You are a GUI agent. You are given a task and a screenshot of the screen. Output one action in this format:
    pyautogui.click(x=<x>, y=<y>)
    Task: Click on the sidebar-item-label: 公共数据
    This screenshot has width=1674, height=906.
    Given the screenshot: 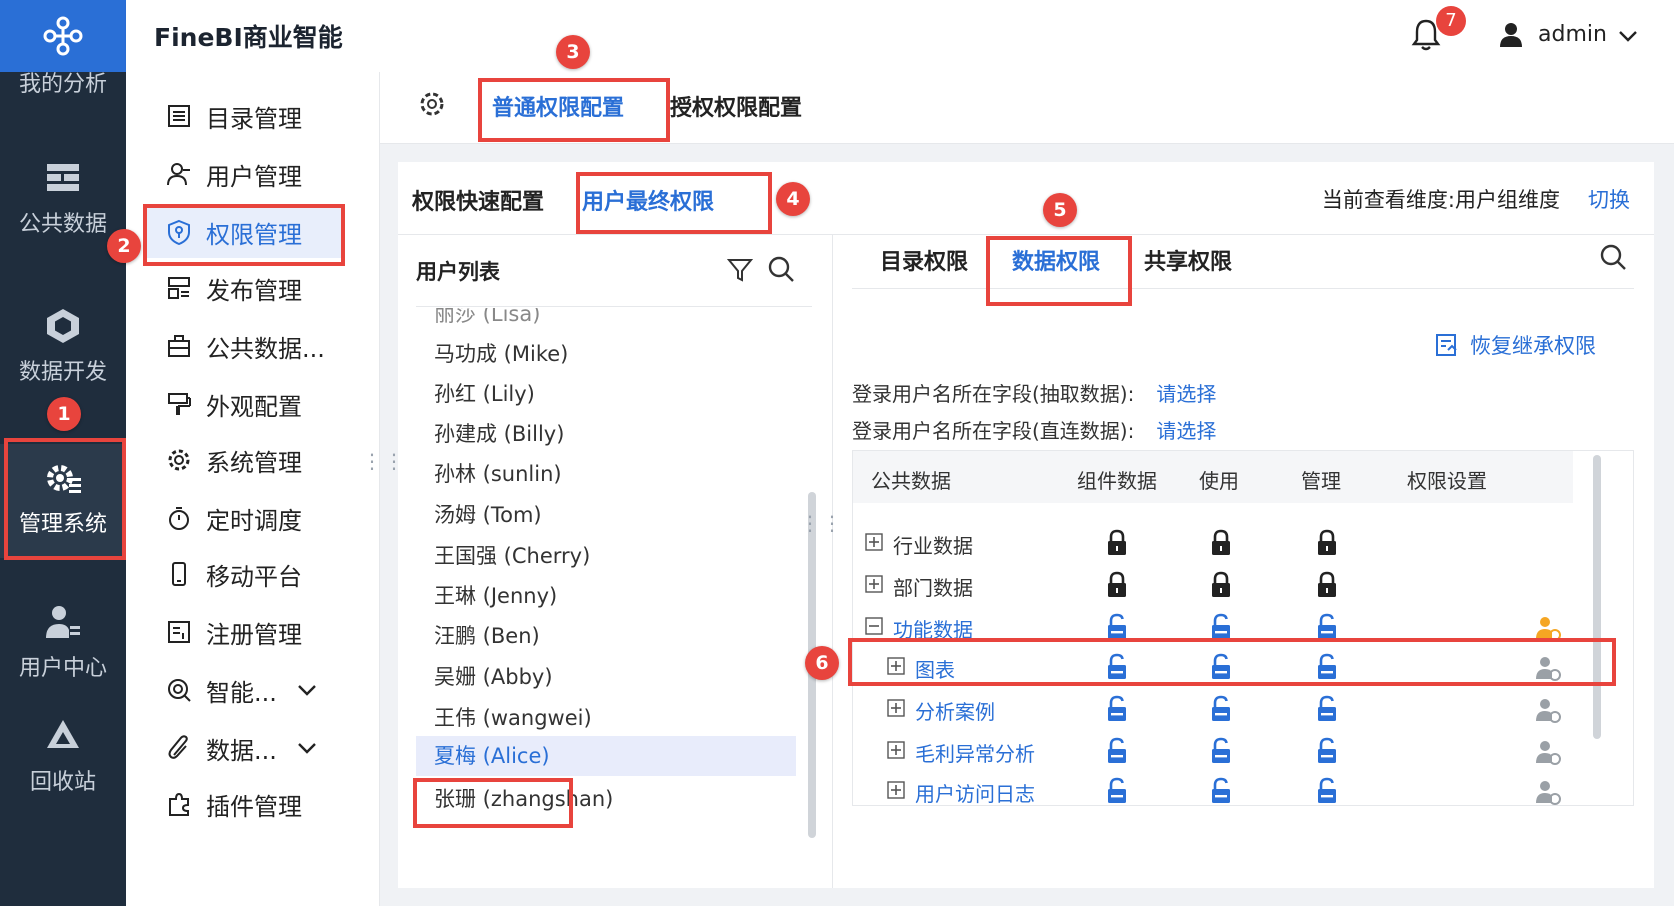 What is the action you would take?
    pyautogui.click(x=62, y=224)
    